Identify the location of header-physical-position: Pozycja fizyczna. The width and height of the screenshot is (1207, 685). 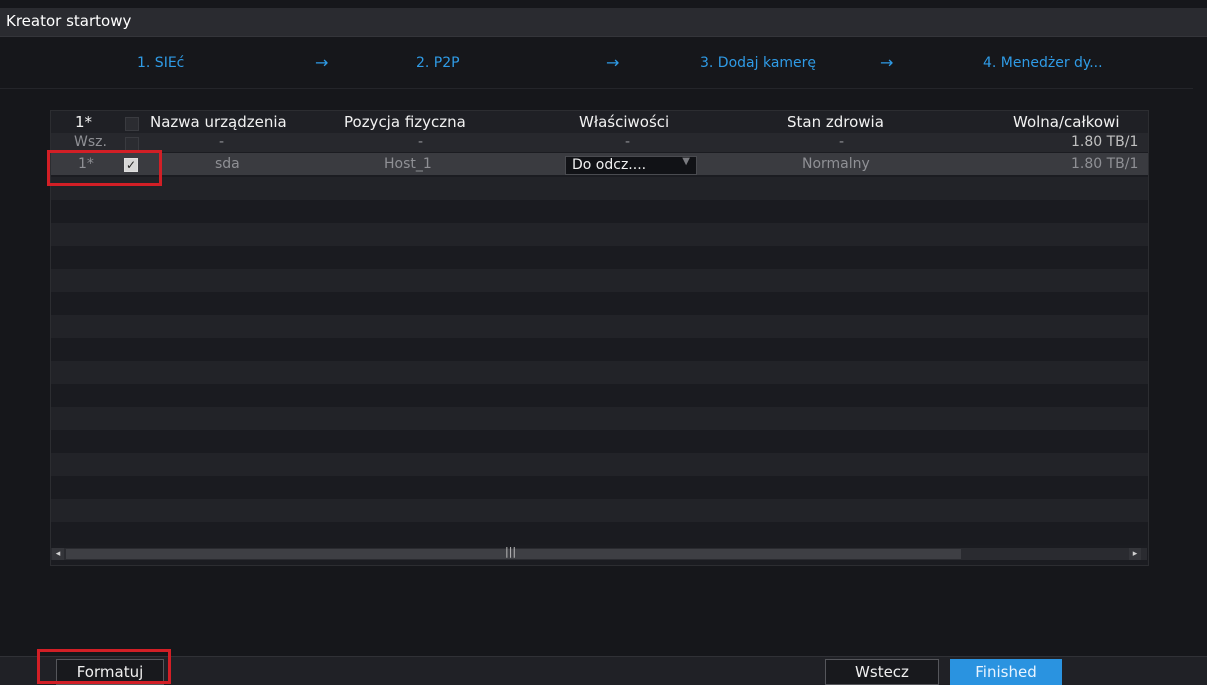
(405, 122).